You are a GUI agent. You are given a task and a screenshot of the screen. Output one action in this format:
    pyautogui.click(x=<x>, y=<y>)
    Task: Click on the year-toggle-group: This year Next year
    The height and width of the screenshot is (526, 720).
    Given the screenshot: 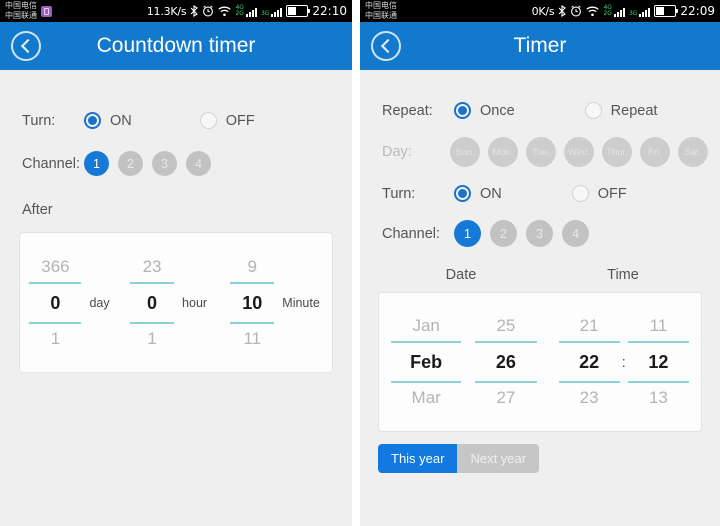 What is the action you would take?
    pyautogui.click(x=459, y=458)
    